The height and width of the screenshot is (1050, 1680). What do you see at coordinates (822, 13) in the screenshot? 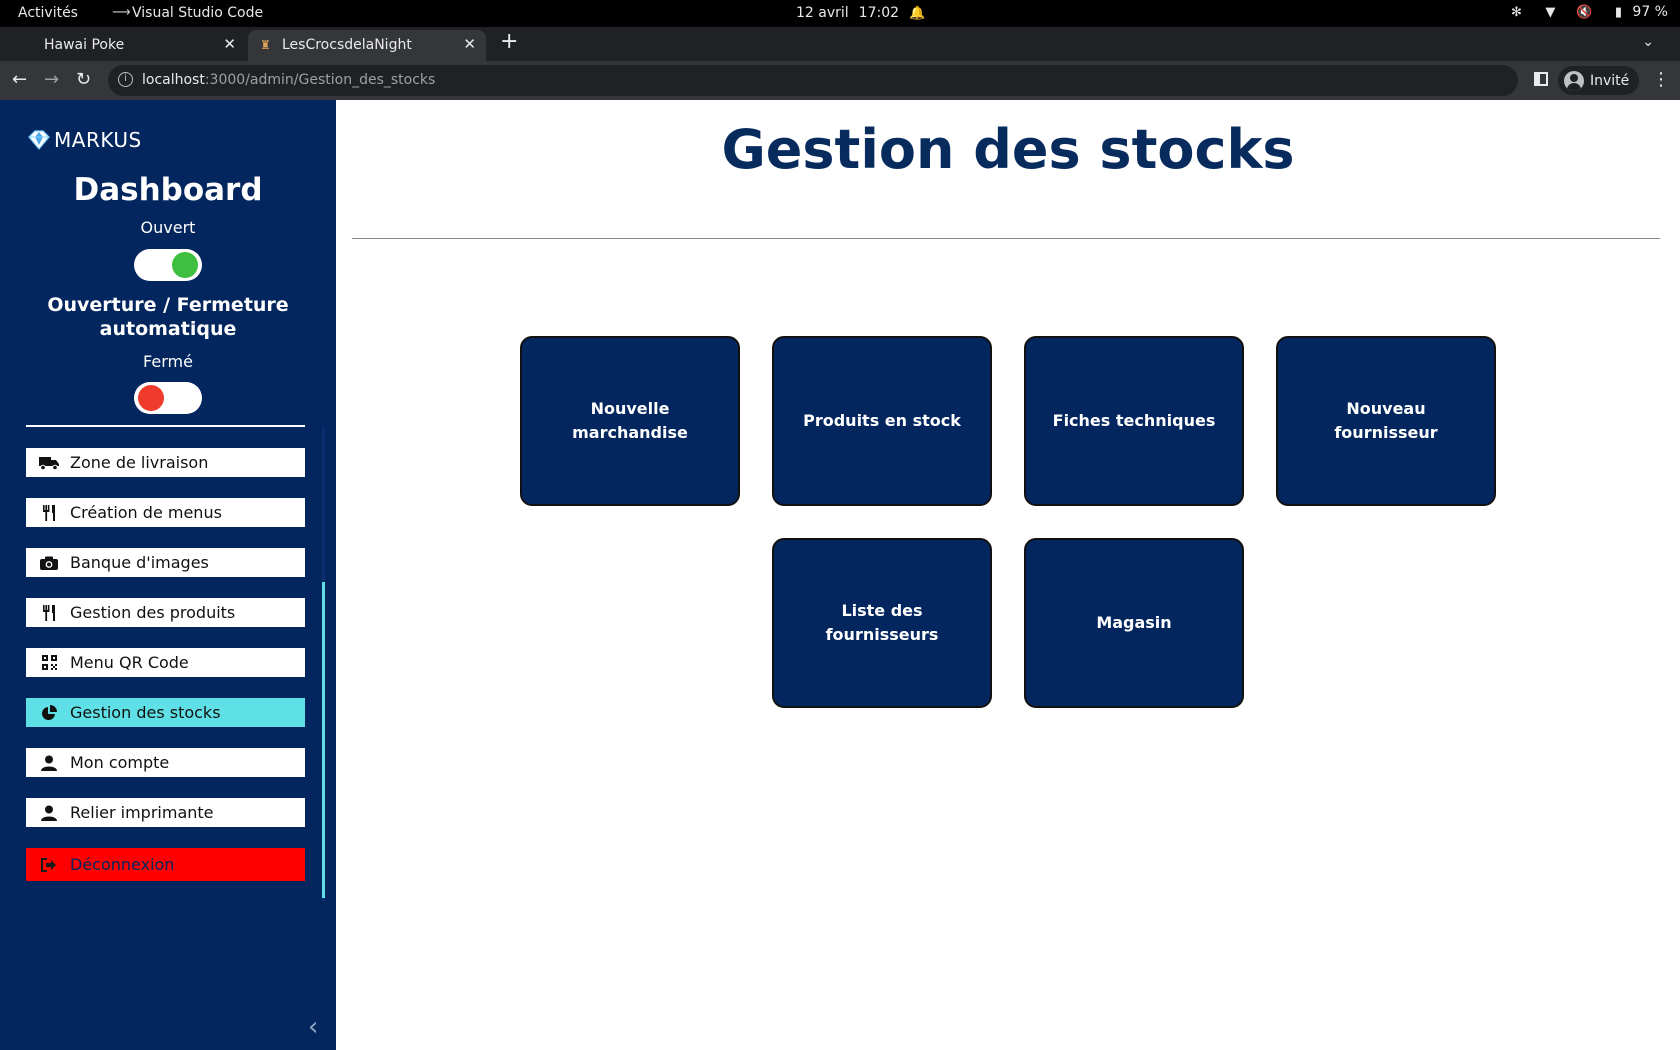
I see `clock-date: 12 avril` at bounding box center [822, 13].